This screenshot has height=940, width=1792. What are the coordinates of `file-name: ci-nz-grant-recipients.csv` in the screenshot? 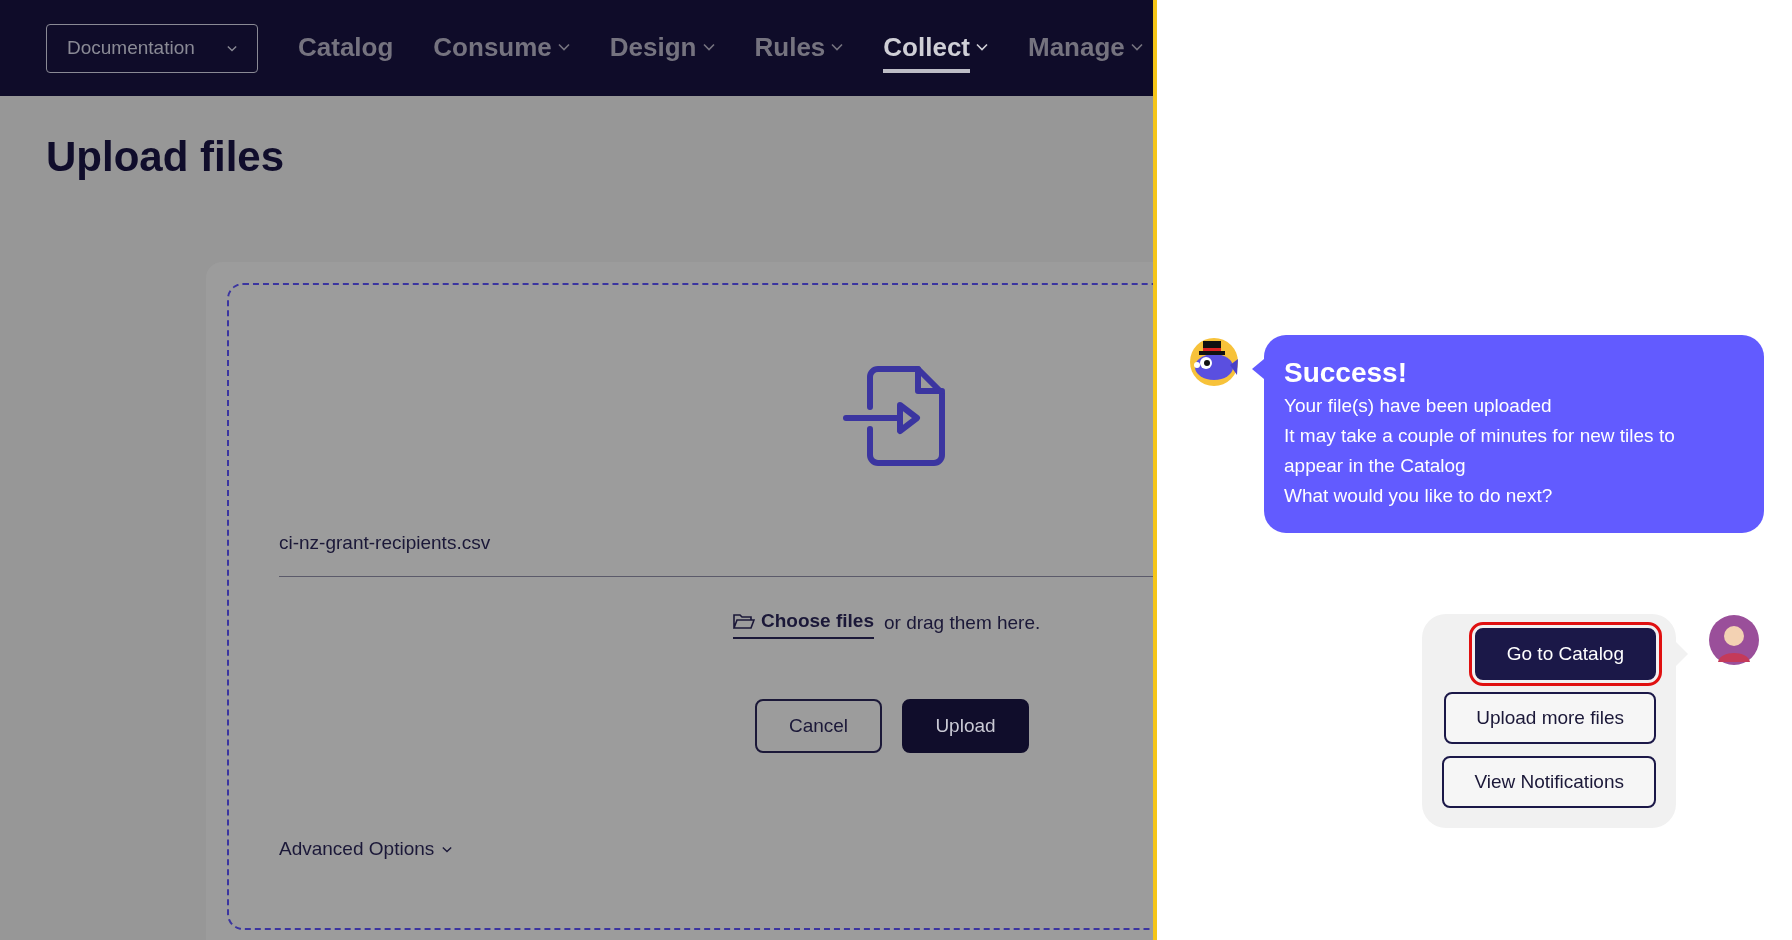 It's located at (385, 543).